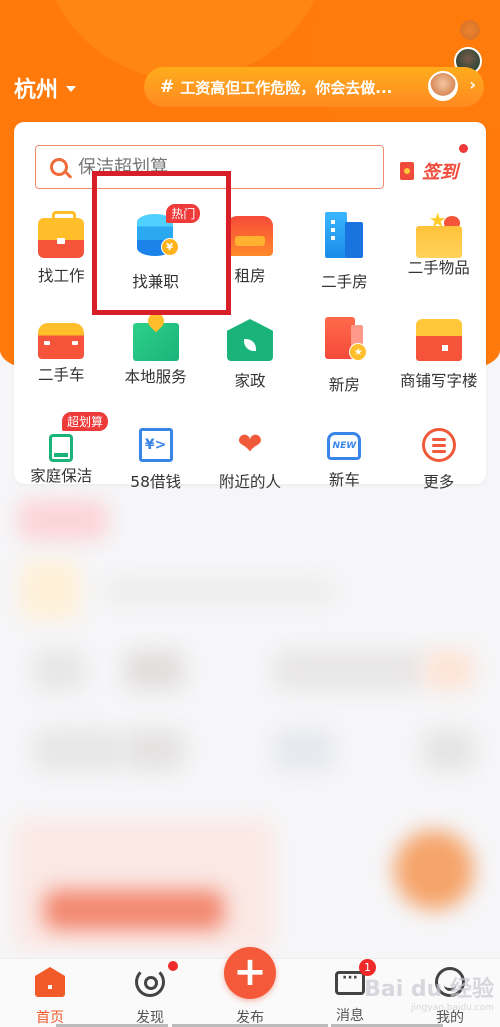  I want to click on chevron-right-icon: ›, so click(472, 84).